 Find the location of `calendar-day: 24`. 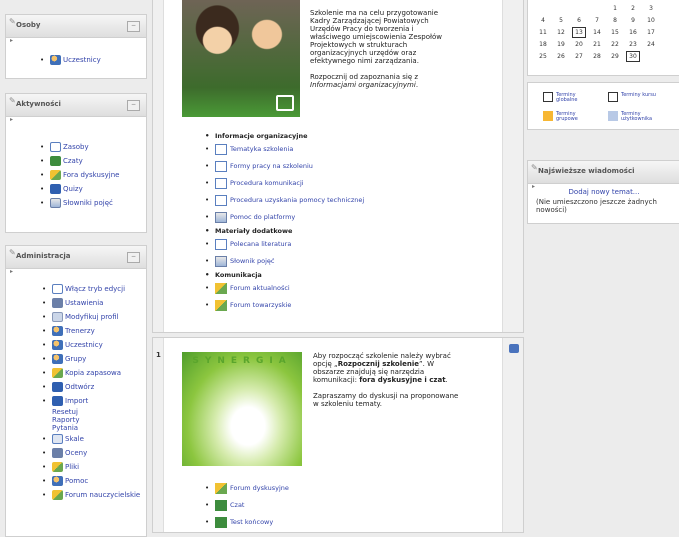

calendar-day: 24 is located at coordinates (651, 44).